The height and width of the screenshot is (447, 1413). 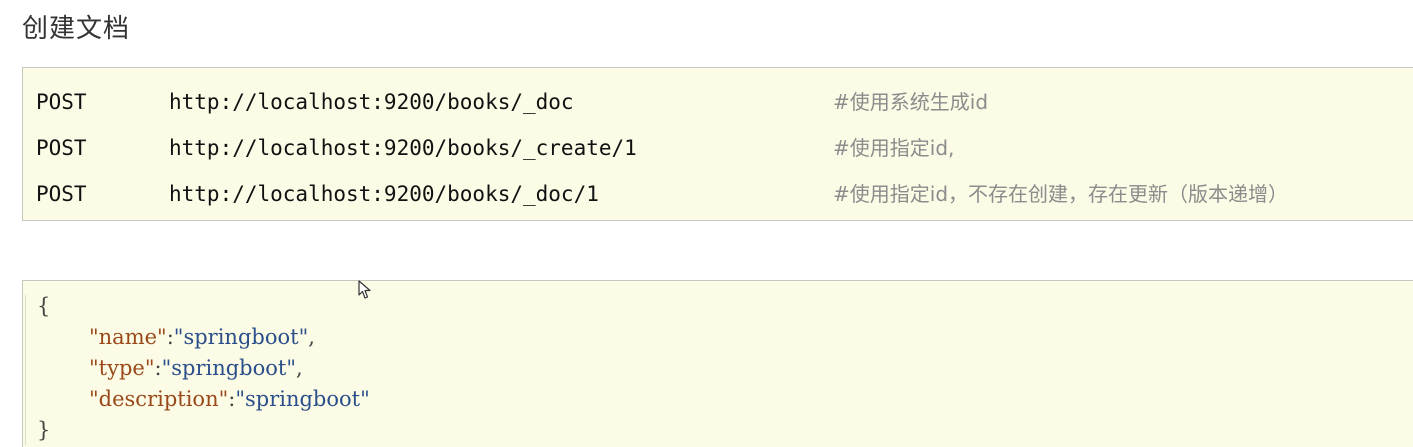 I want to click on json-key: "name", so click(x=128, y=337).